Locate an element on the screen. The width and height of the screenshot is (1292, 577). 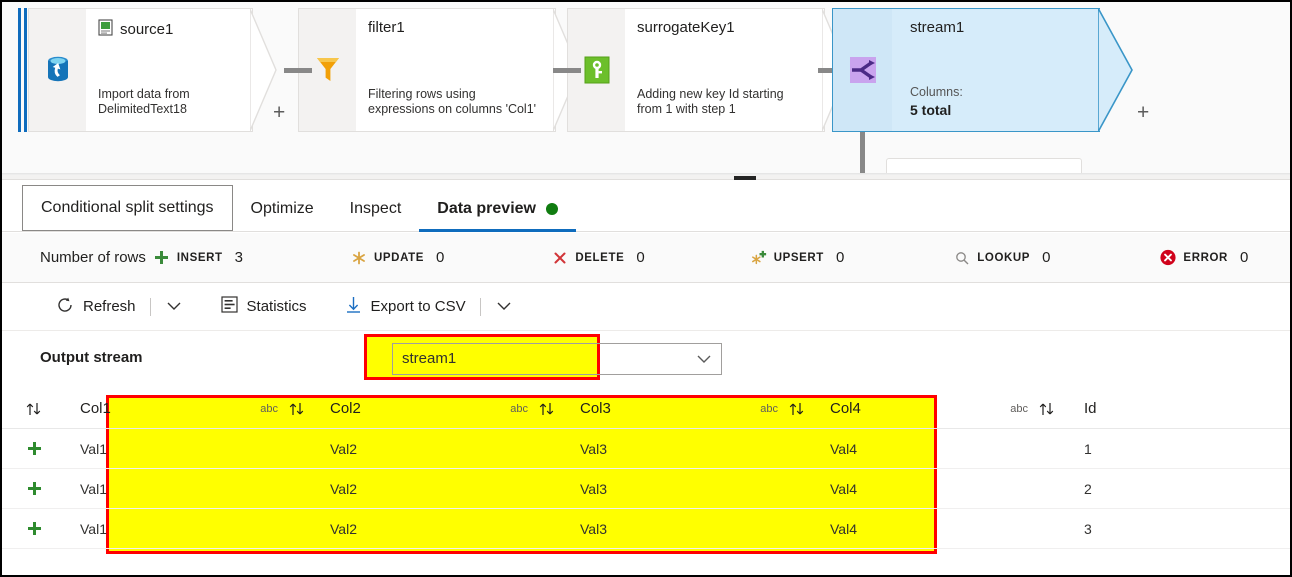
node-stream1-columns-label: Columns: is located at coordinates (936, 92).